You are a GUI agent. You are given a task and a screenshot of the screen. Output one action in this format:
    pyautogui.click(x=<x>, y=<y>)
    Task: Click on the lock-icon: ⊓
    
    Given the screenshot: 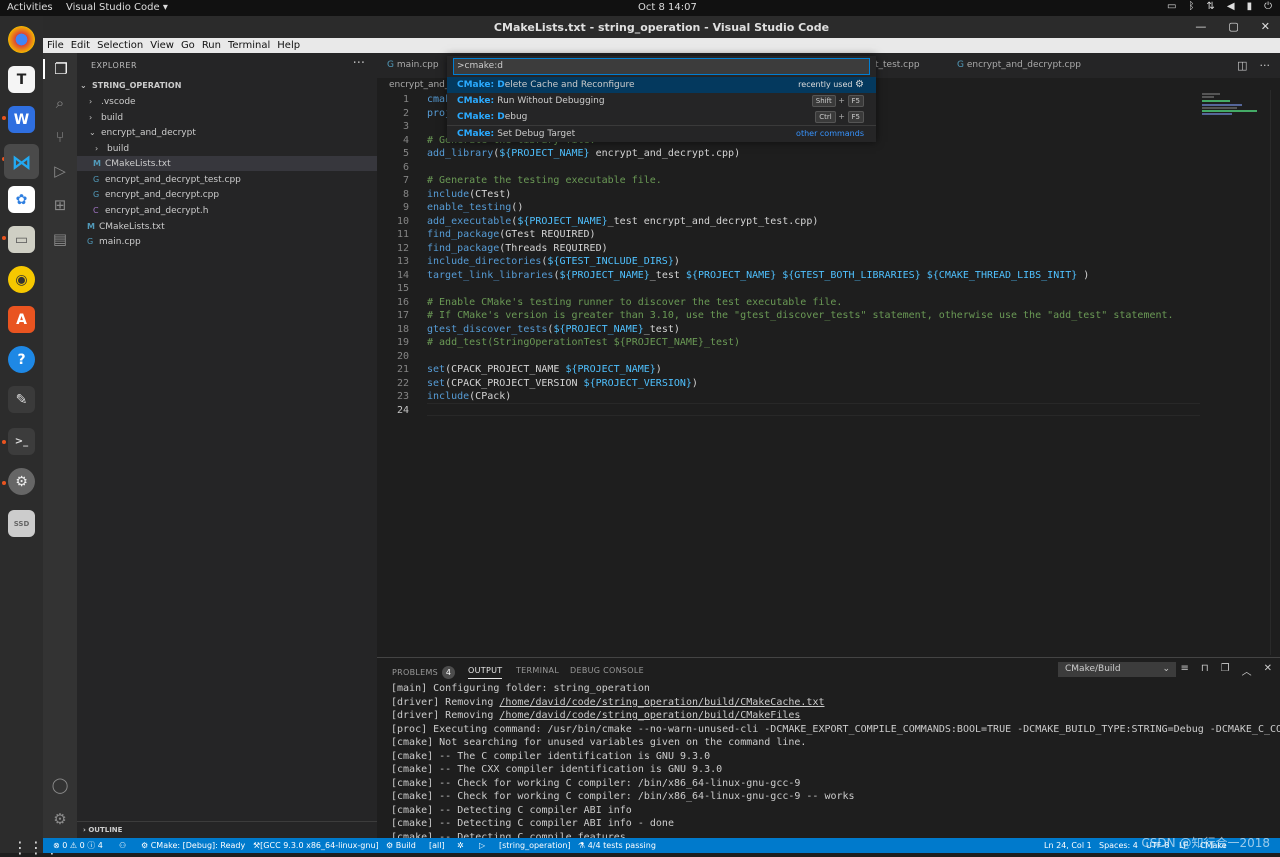 What is the action you would take?
    pyautogui.click(x=1205, y=670)
    